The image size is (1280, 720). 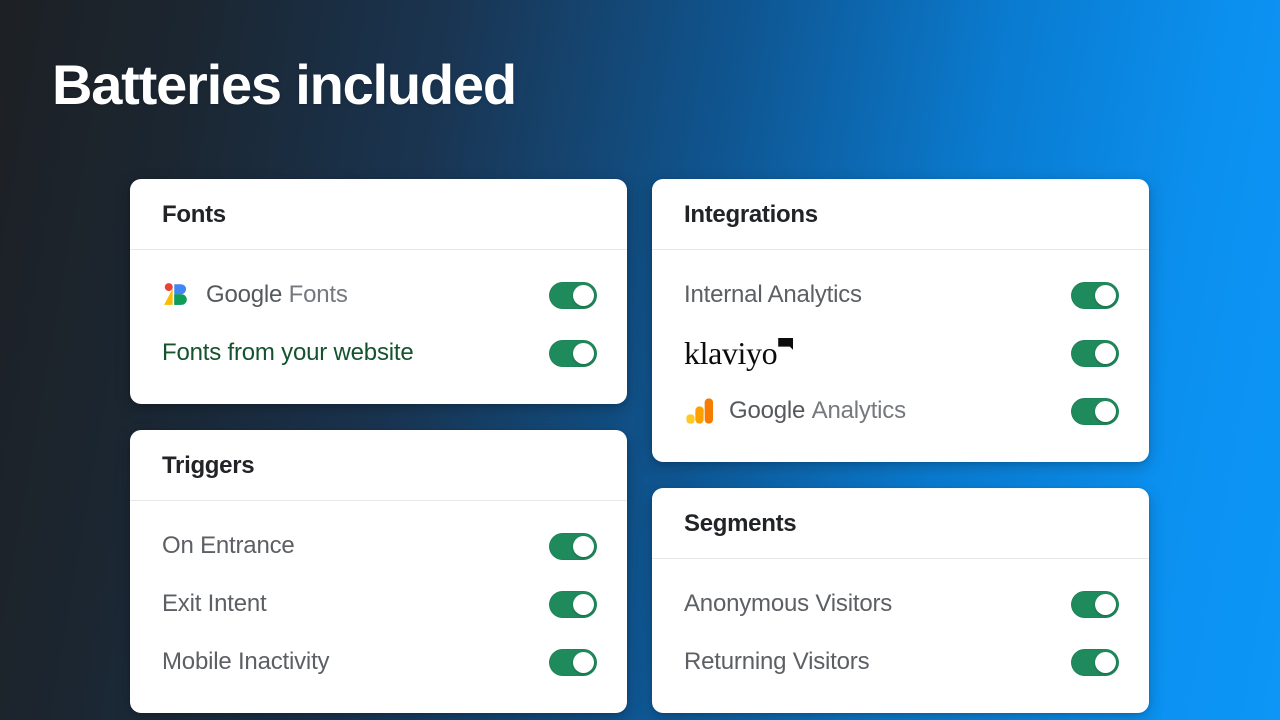 I want to click on card-segments-header: Segments, so click(x=900, y=523).